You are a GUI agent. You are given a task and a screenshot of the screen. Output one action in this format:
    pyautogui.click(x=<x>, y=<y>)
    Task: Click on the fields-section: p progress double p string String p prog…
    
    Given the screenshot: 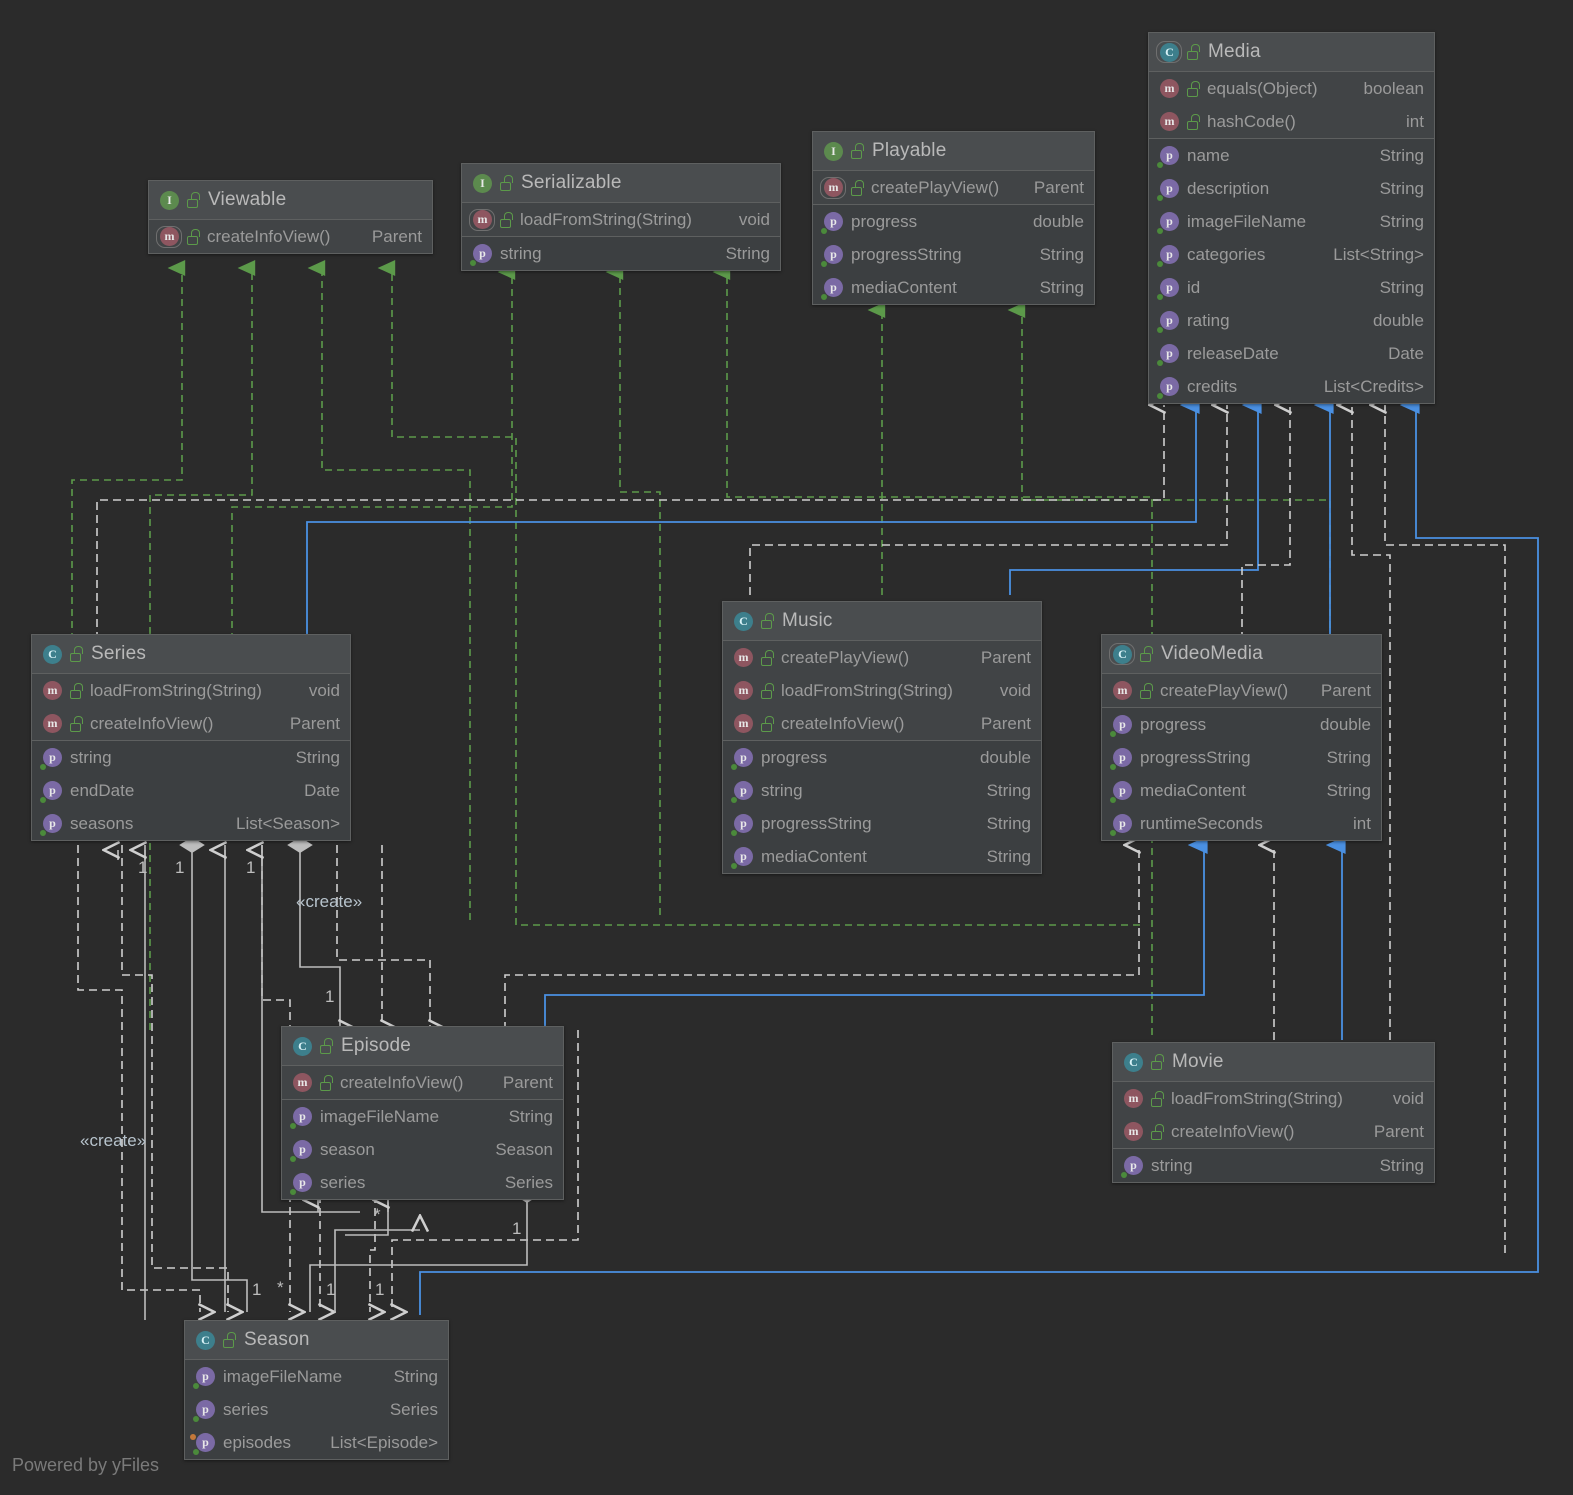 What is the action you would take?
    pyautogui.click(x=882, y=807)
    